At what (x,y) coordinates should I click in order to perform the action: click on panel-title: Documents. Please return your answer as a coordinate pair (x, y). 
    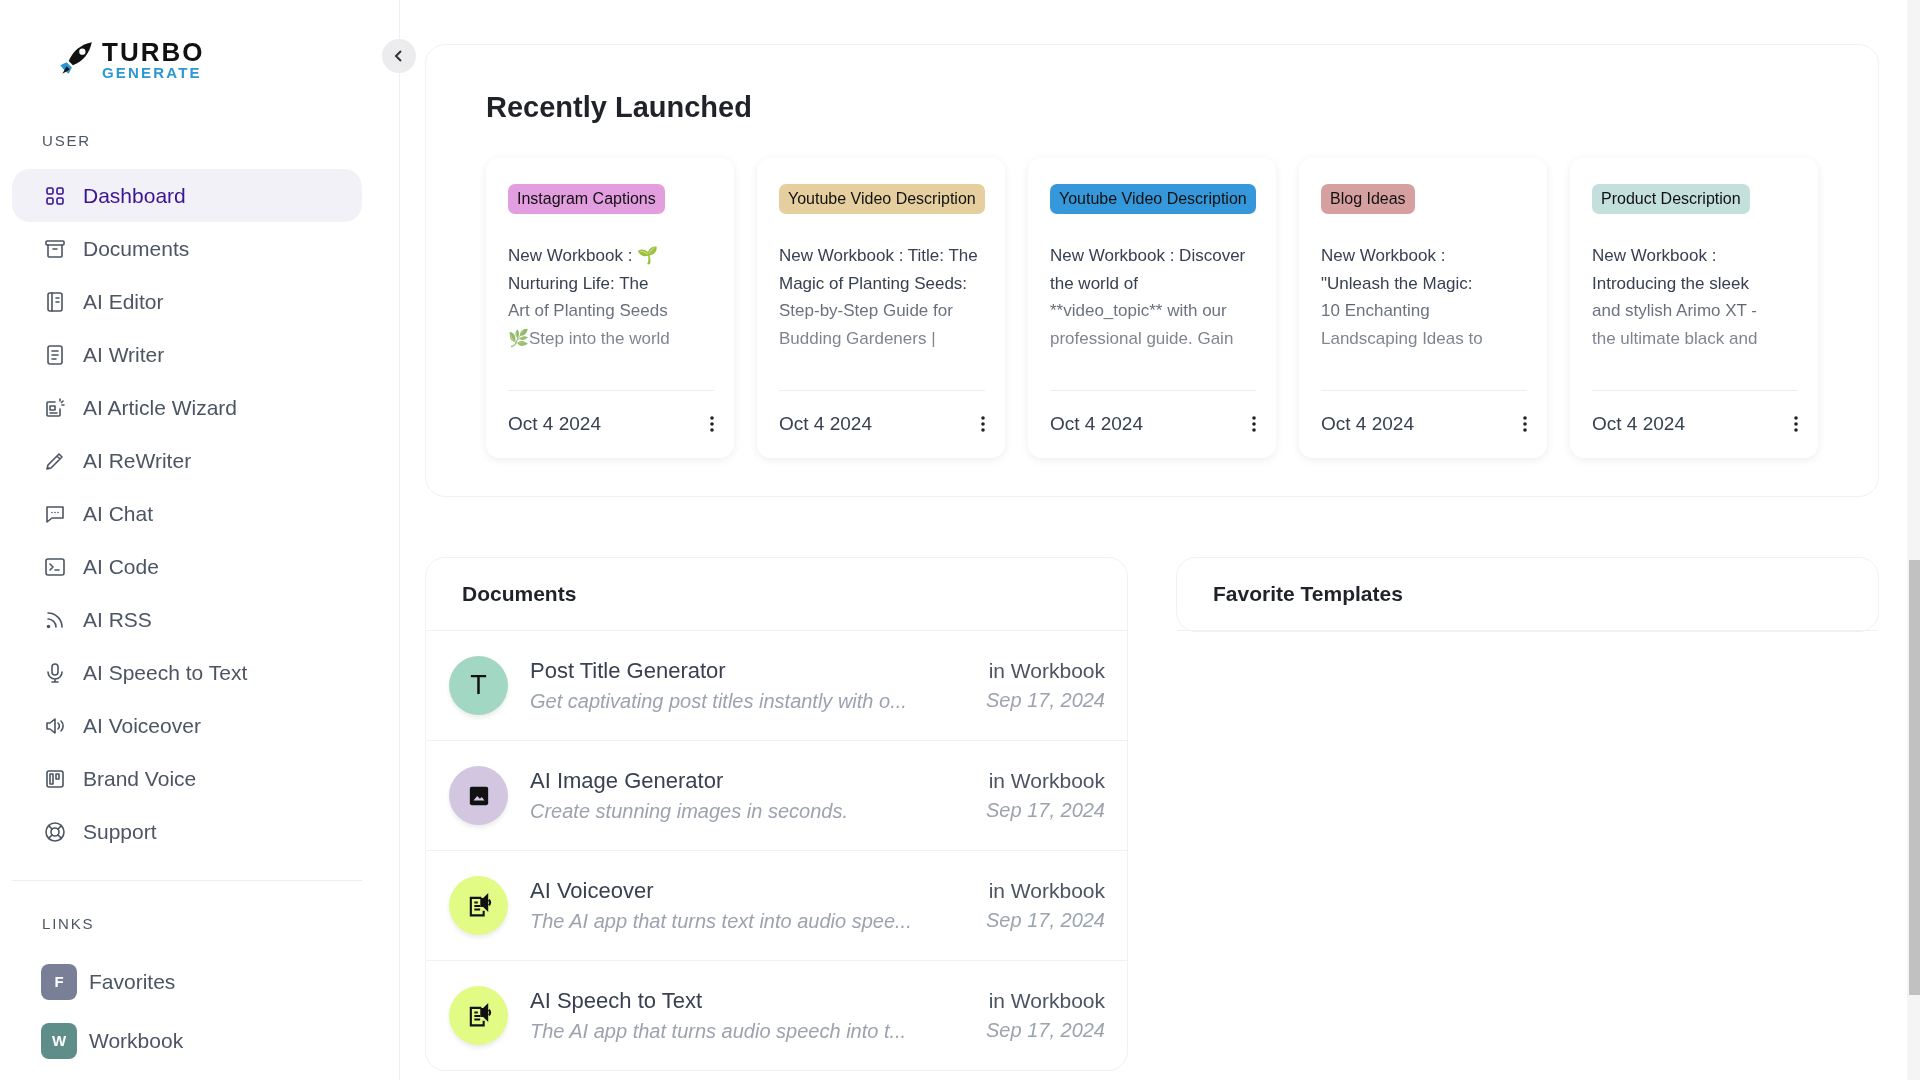
    Looking at the image, I should click on (776, 594).